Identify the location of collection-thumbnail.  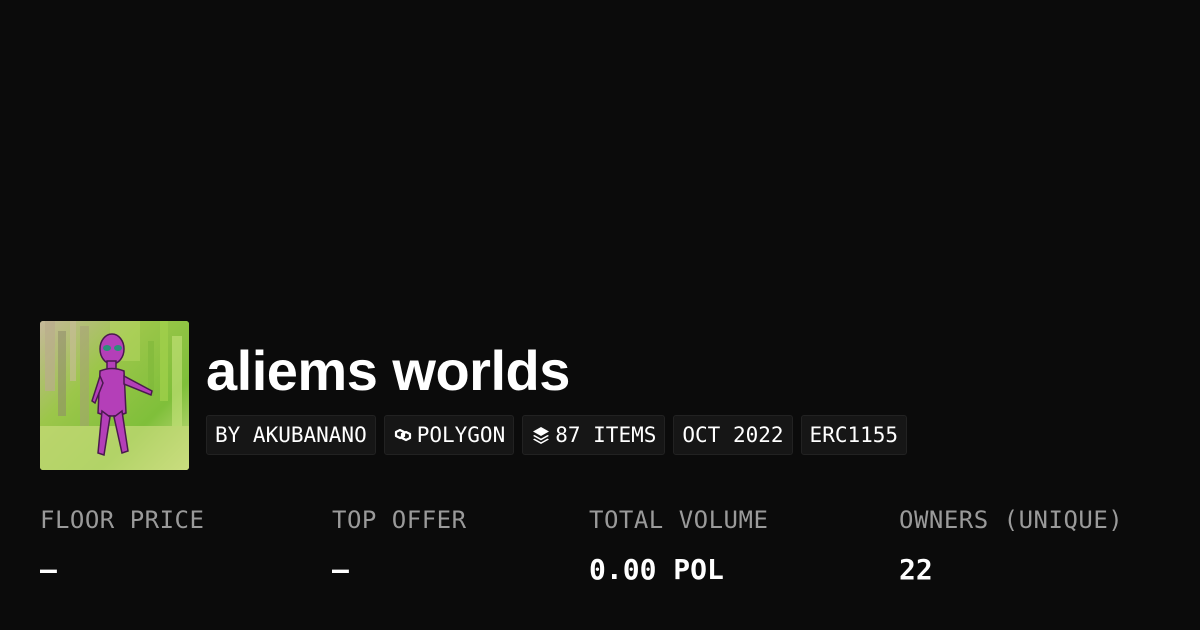
(114, 395).